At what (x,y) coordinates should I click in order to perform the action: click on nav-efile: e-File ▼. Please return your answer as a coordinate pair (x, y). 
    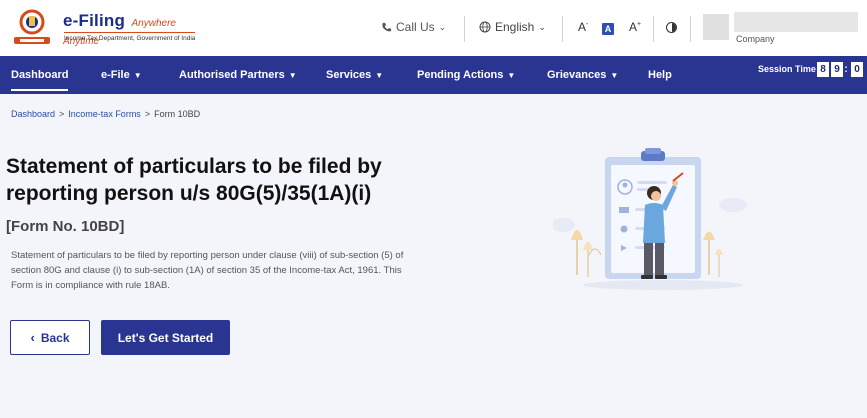
    Looking at the image, I should click on (121, 75).